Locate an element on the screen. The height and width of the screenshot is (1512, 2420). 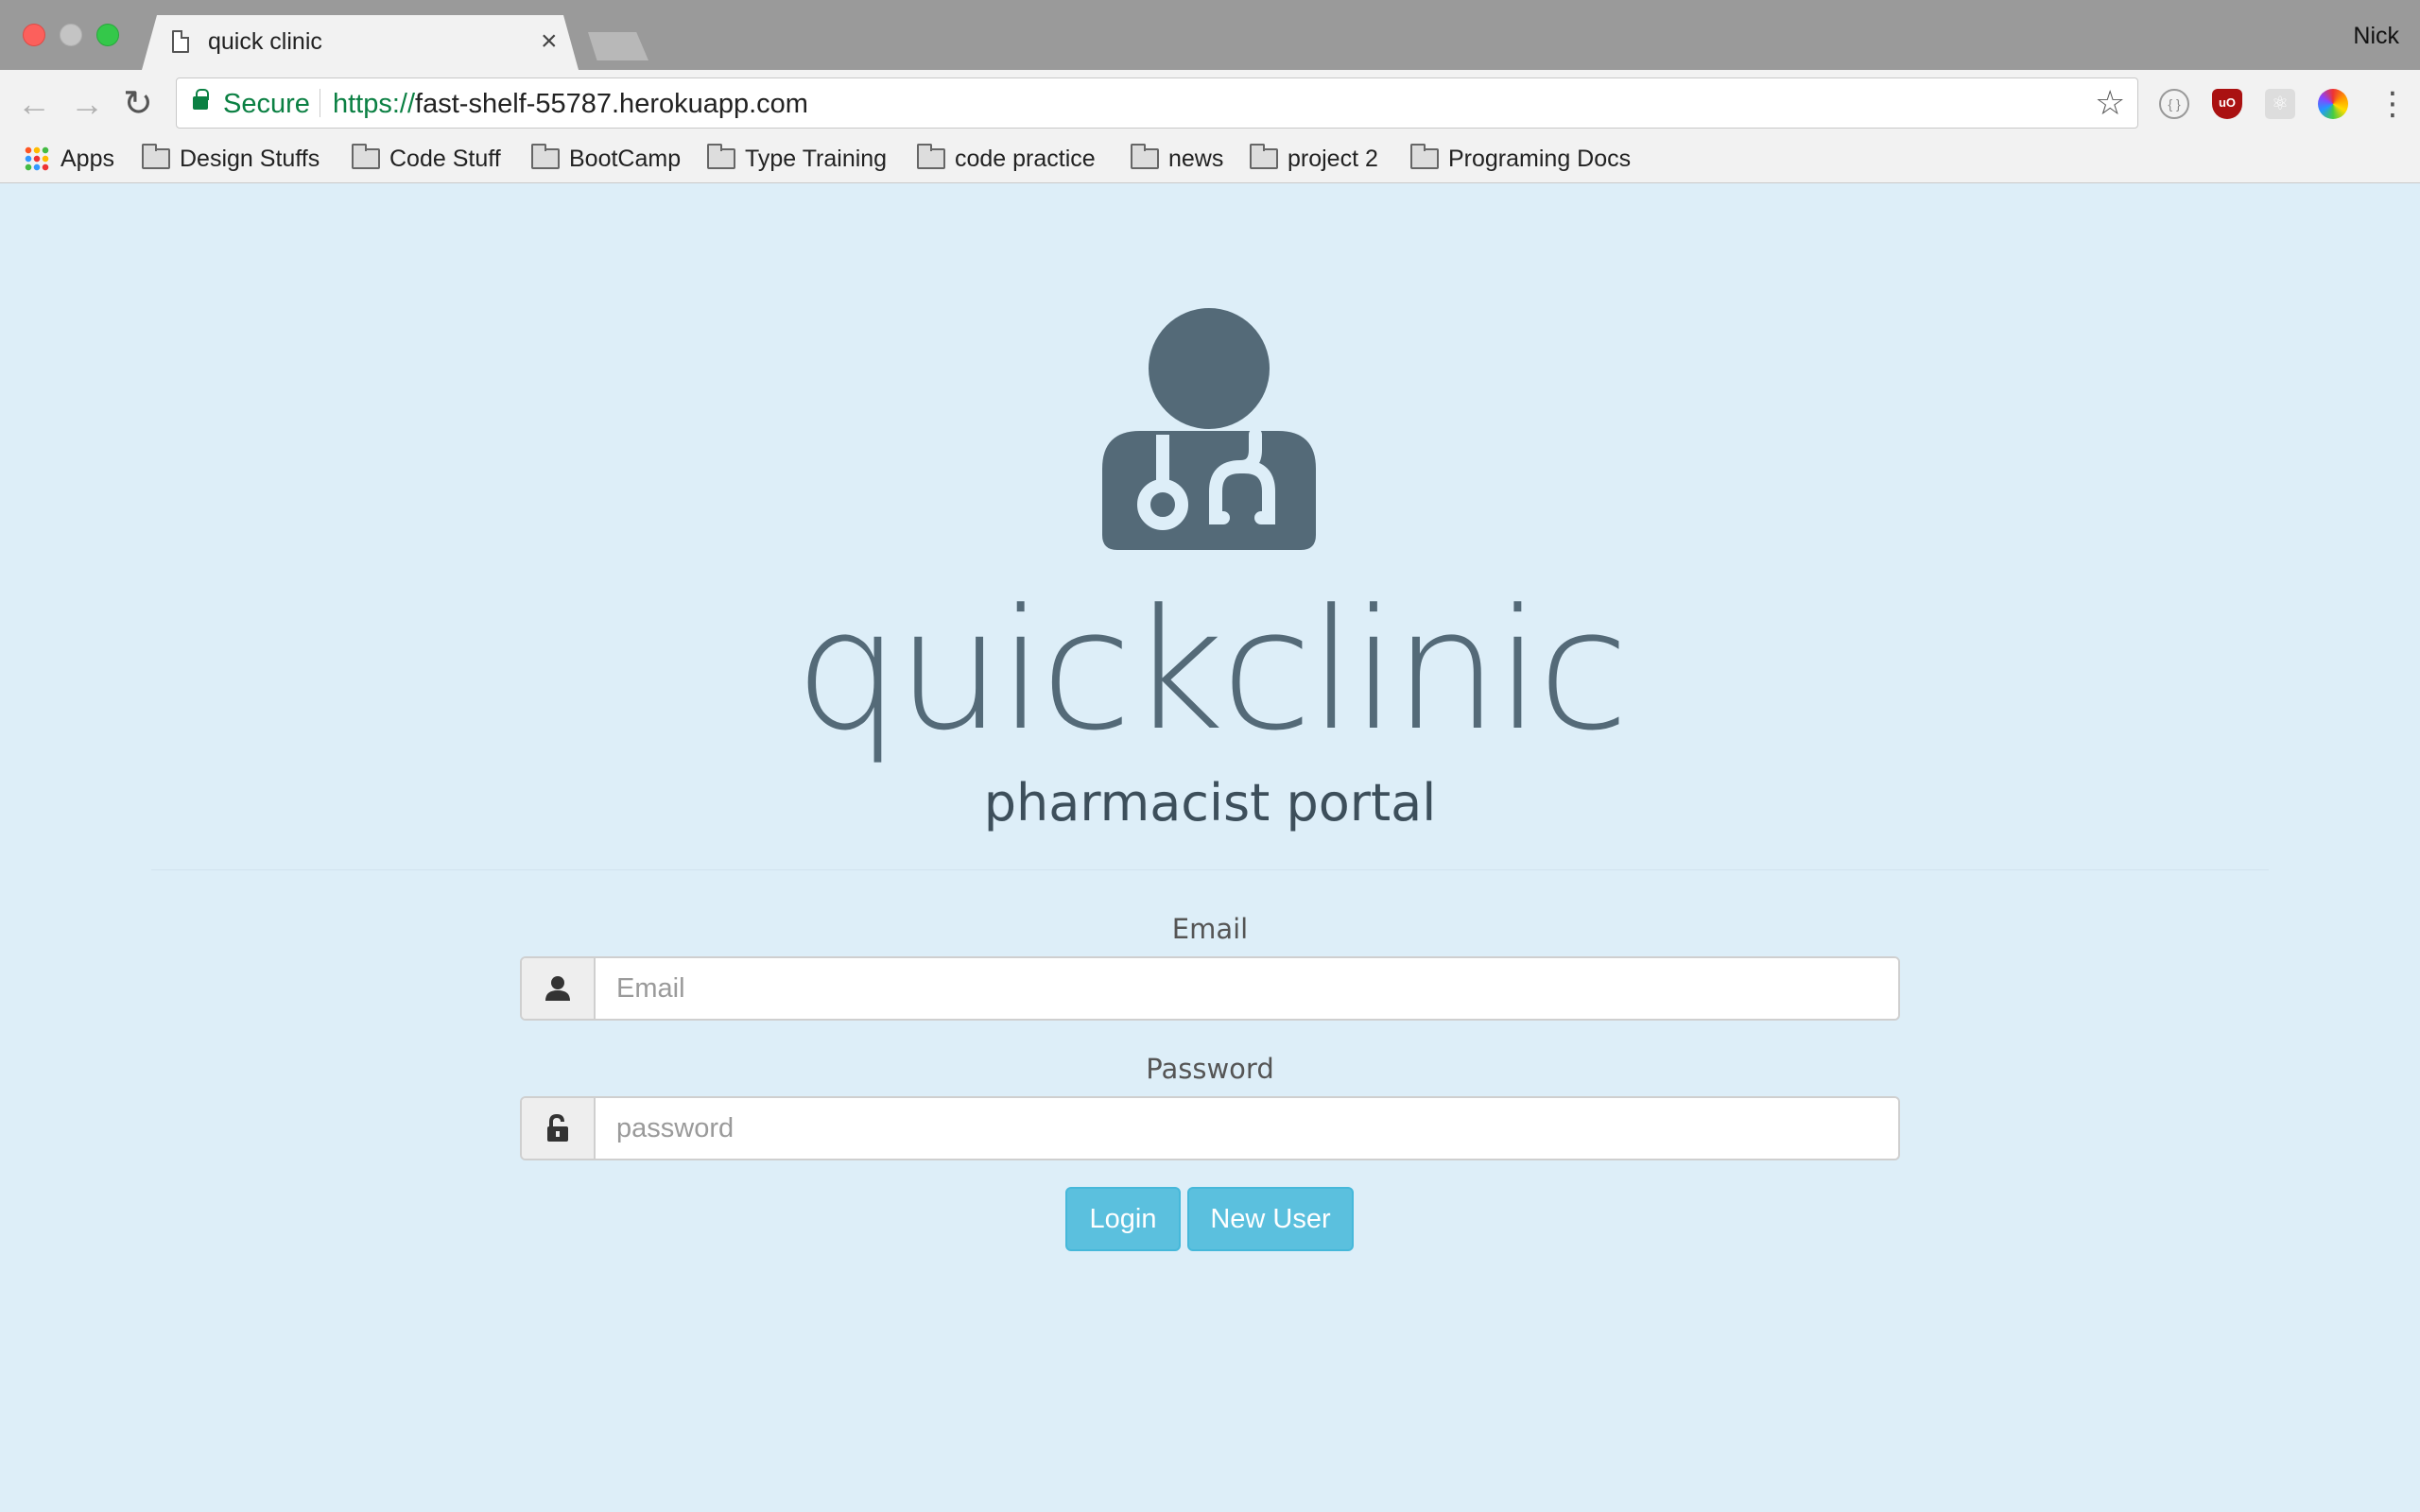
bookmark-folder-news: news is located at coordinates (1177, 159).